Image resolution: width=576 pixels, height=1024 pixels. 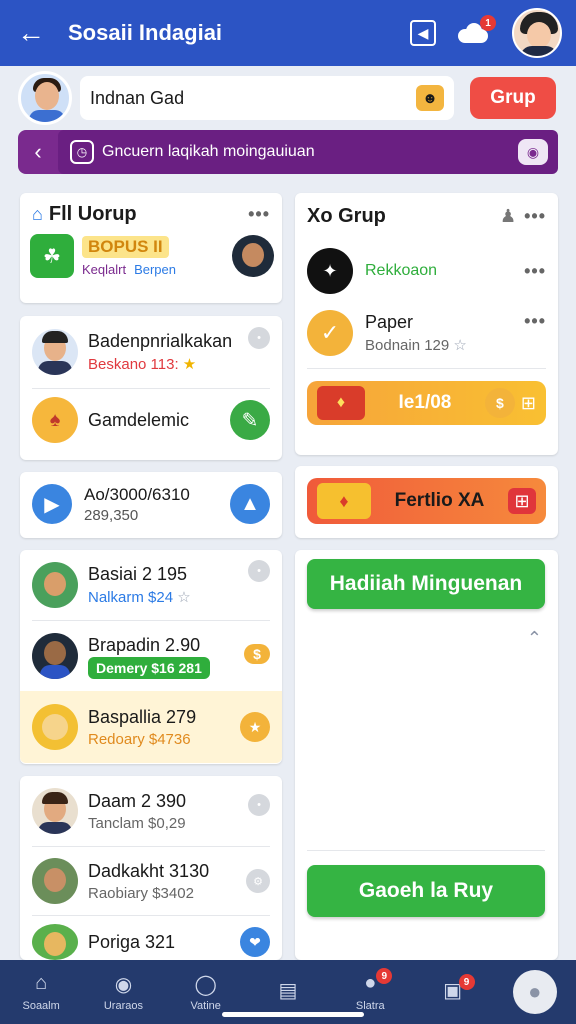 I want to click on list-item: ✦ Rekkoaon •••, so click(x=426, y=263).